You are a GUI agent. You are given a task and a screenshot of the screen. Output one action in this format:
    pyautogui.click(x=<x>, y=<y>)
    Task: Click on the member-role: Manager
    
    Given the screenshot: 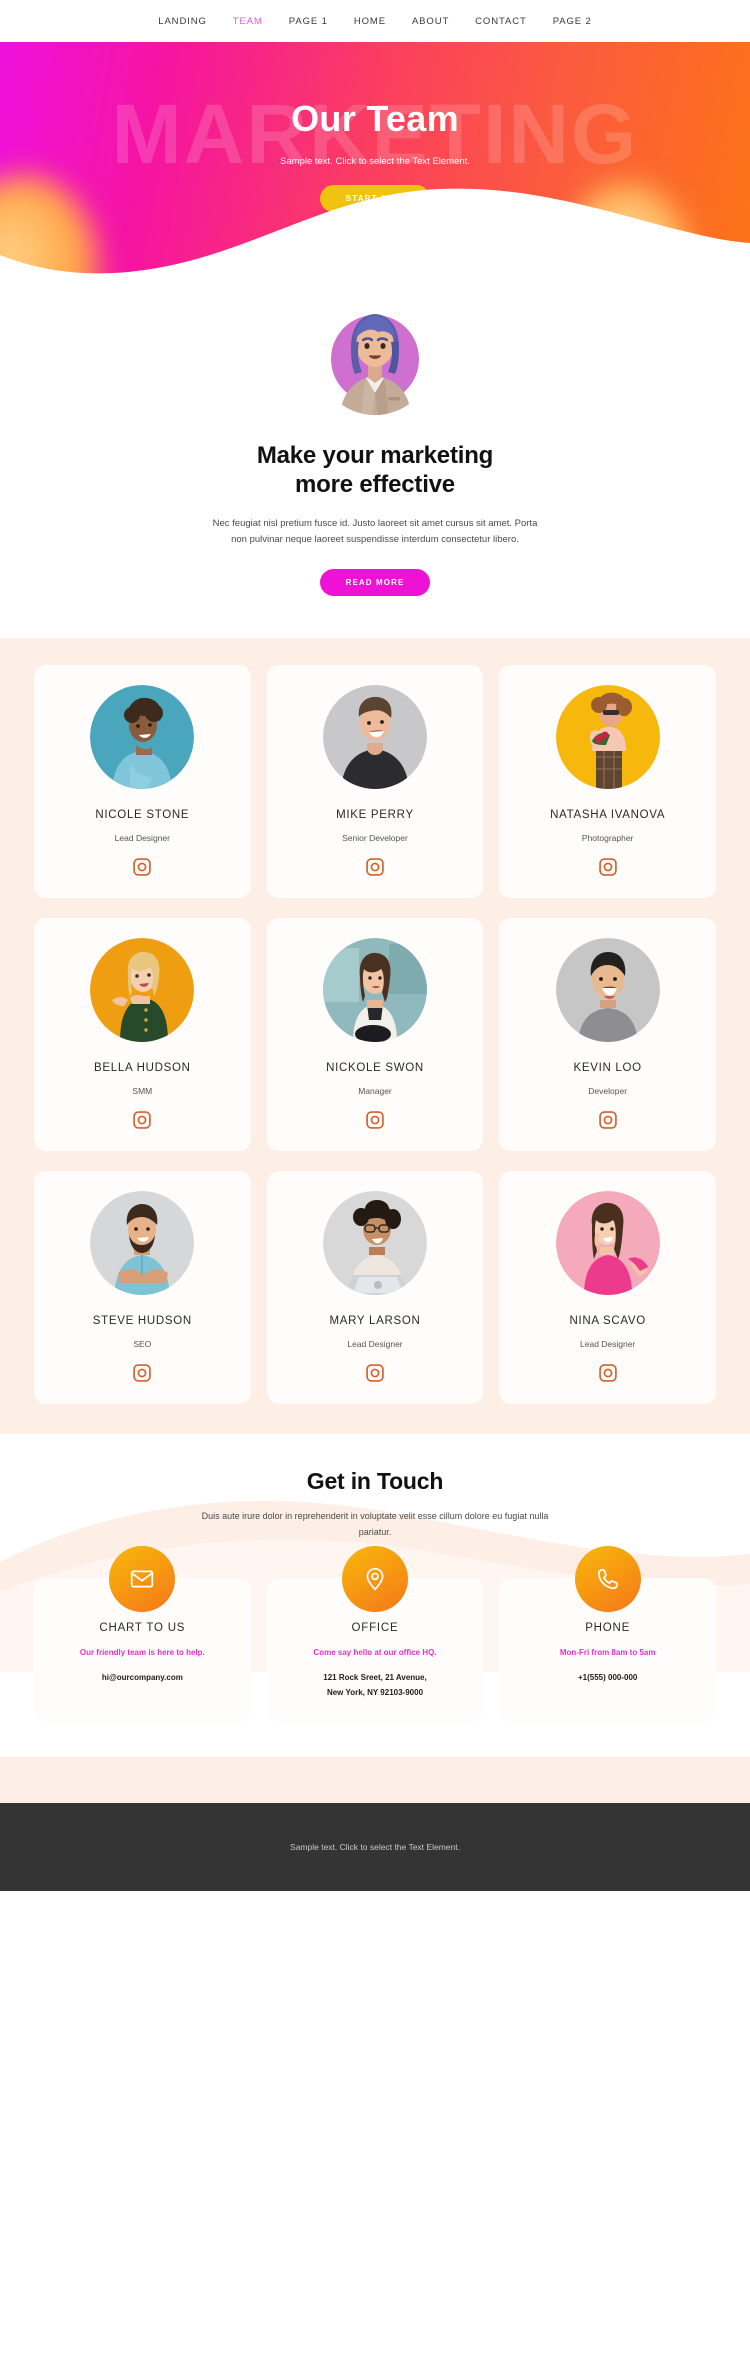 What is the action you would take?
    pyautogui.click(x=375, y=1090)
    